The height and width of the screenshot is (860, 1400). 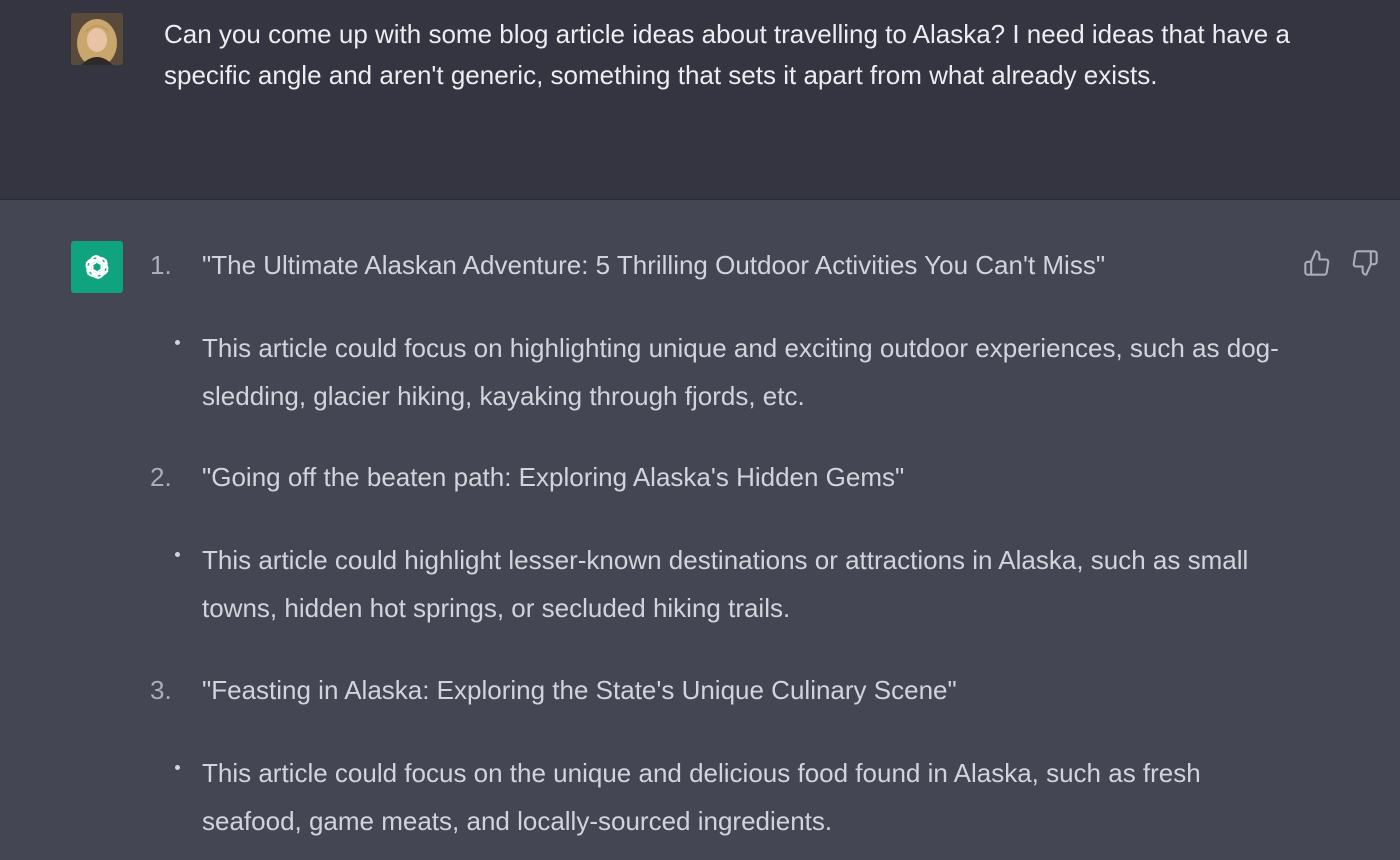 What do you see at coordinates (161, 265) in the screenshot?
I see `list-number: 1.` at bounding box center [161, 265].